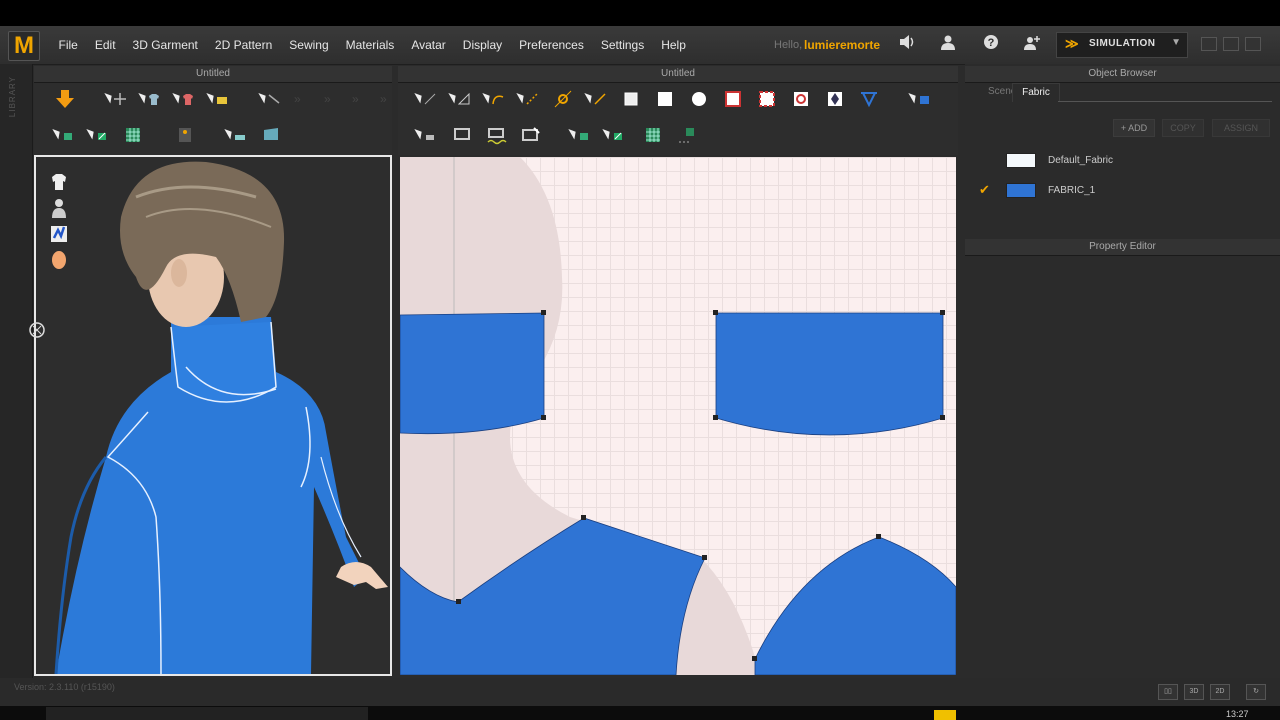  What do you see at coordinates (98, 135) in the screenshot?
I see `texture-edit-tool` at bounding box center [98, 135].